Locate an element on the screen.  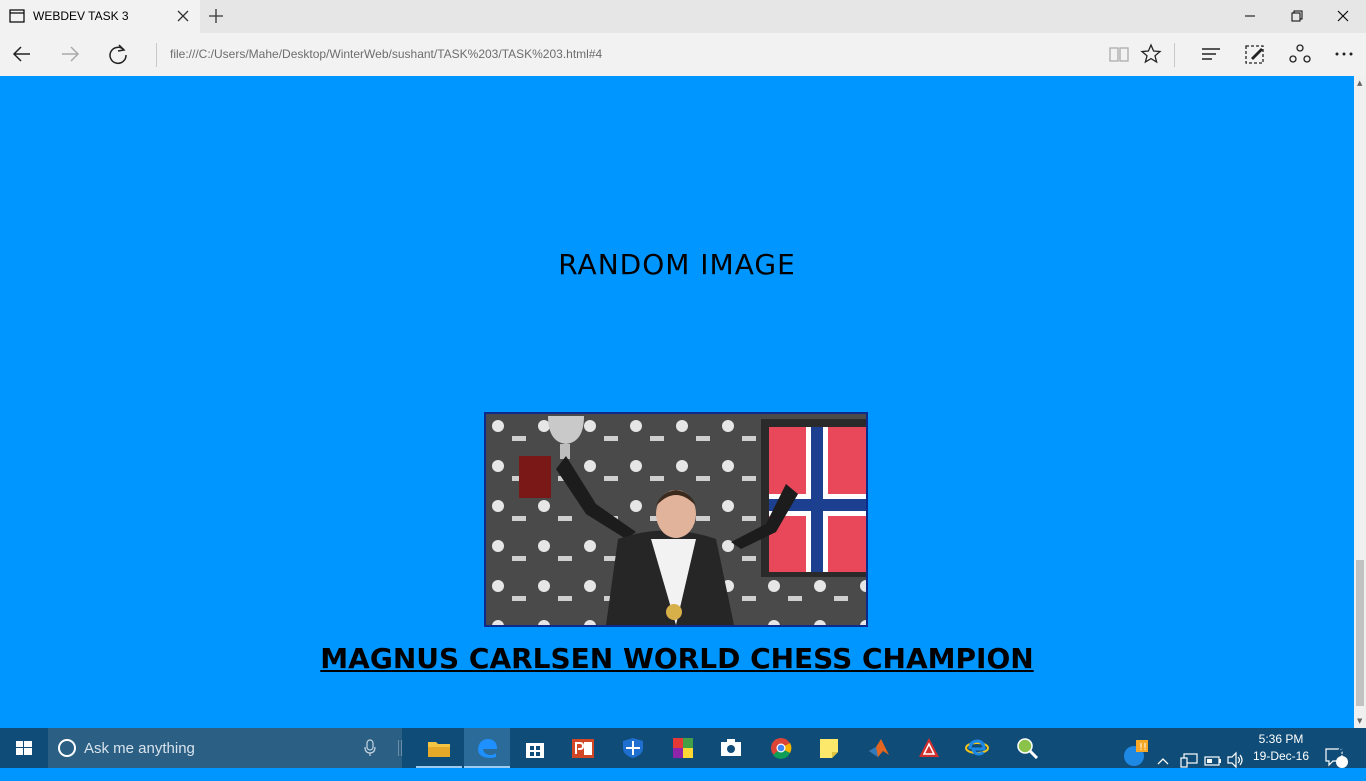
tab-title: WEBDEV TASK 3 is located at coordinates (81, 16).